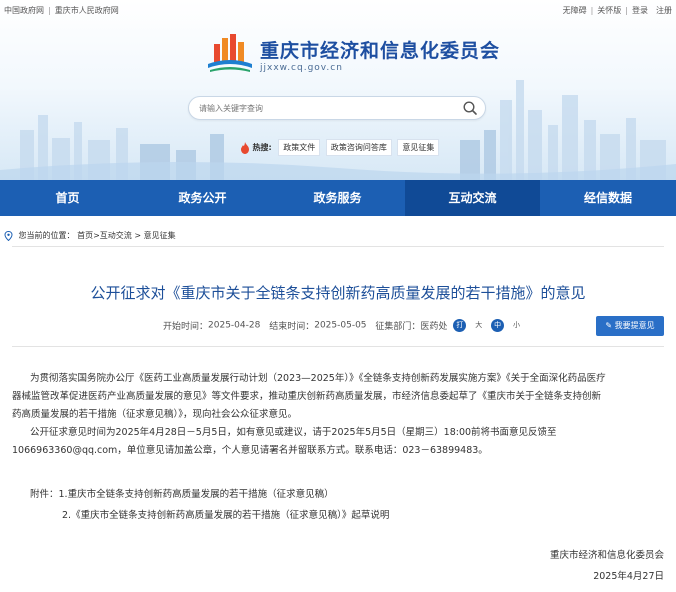  I want to click on nav-item-interaction: 互动交流, so click(472, 198).